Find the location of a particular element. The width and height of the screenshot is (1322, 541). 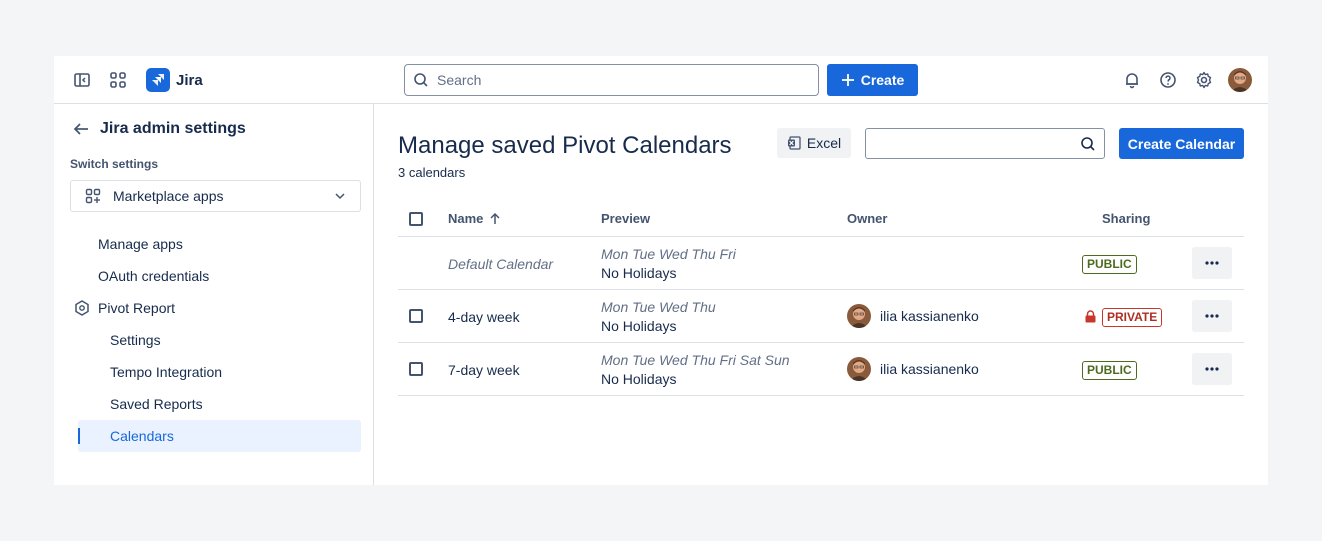

notifications-icon is located at coordinates (1132, 80).